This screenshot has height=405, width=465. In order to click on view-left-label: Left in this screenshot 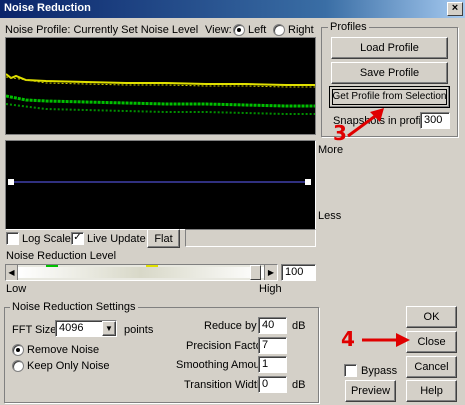, I will do `click(257, 30)`.